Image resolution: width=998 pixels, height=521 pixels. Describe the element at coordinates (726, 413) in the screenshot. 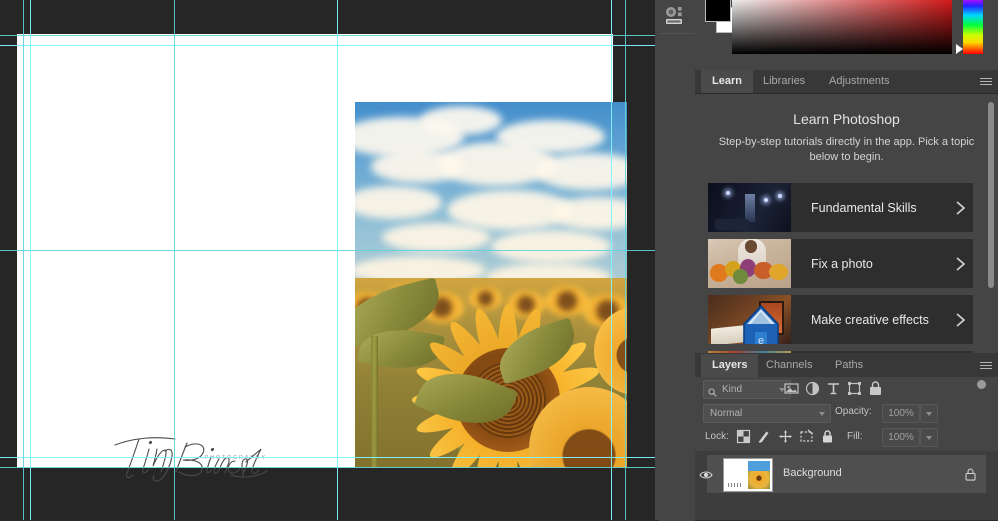

I see `blend-mode-value: Normal` at that location.